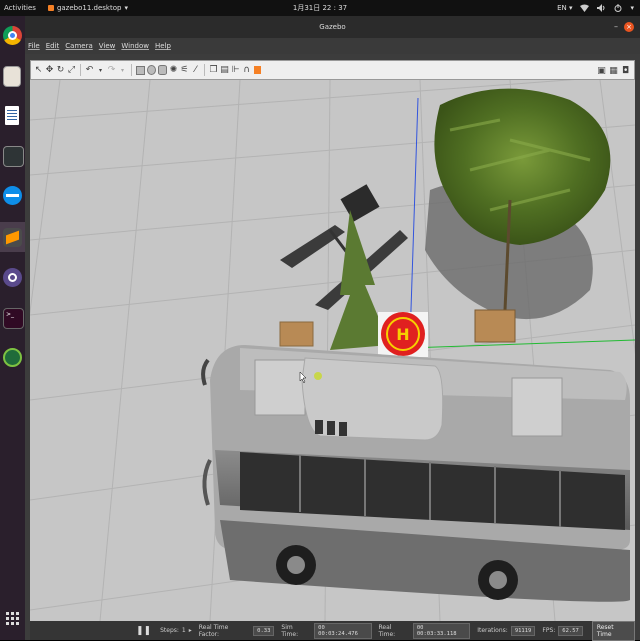 The image size is (640, 641). What do you see at coordinates (332, 70) in the screenshot?
I see `toolbar: ↖ ✥ ↻ ⤢ ↶ ▾ ↷ ▾ ✺ ⚟ ⁄ ❐ ▤ ⊩ ∩ ▣ ▦ ◘` at bounding box center [332, 70].